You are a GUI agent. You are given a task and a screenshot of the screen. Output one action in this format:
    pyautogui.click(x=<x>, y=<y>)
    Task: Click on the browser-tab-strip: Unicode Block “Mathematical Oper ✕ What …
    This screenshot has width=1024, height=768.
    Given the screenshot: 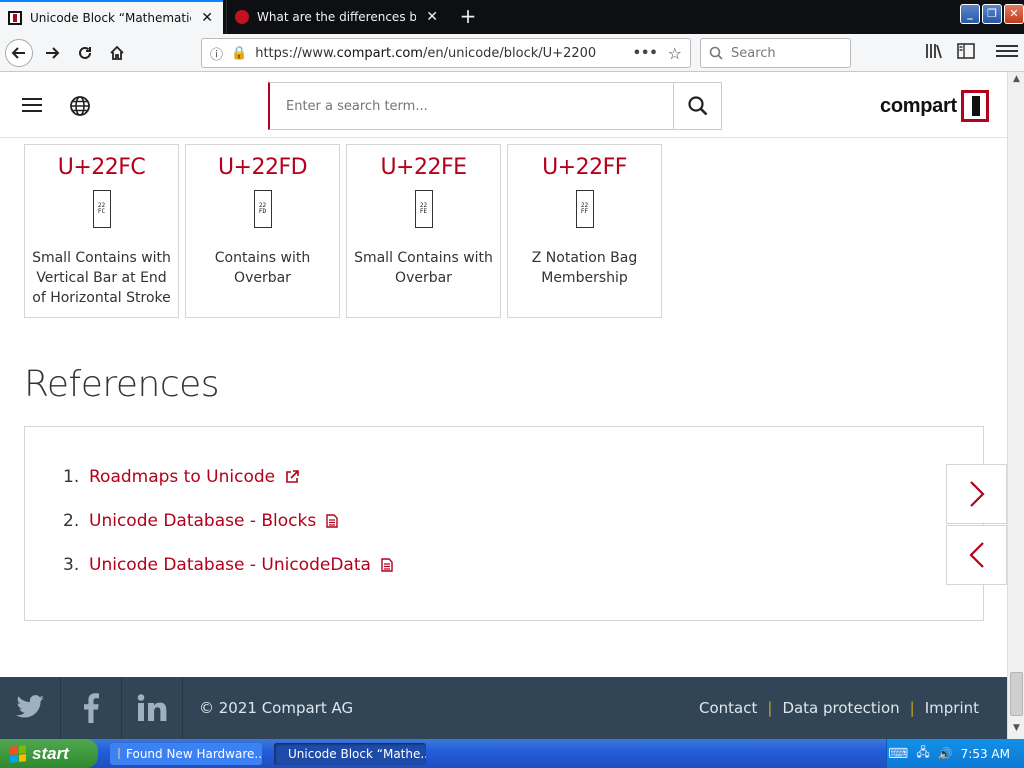 What is the action you would take?
    pyautogui.click(x=512, y=17)
    